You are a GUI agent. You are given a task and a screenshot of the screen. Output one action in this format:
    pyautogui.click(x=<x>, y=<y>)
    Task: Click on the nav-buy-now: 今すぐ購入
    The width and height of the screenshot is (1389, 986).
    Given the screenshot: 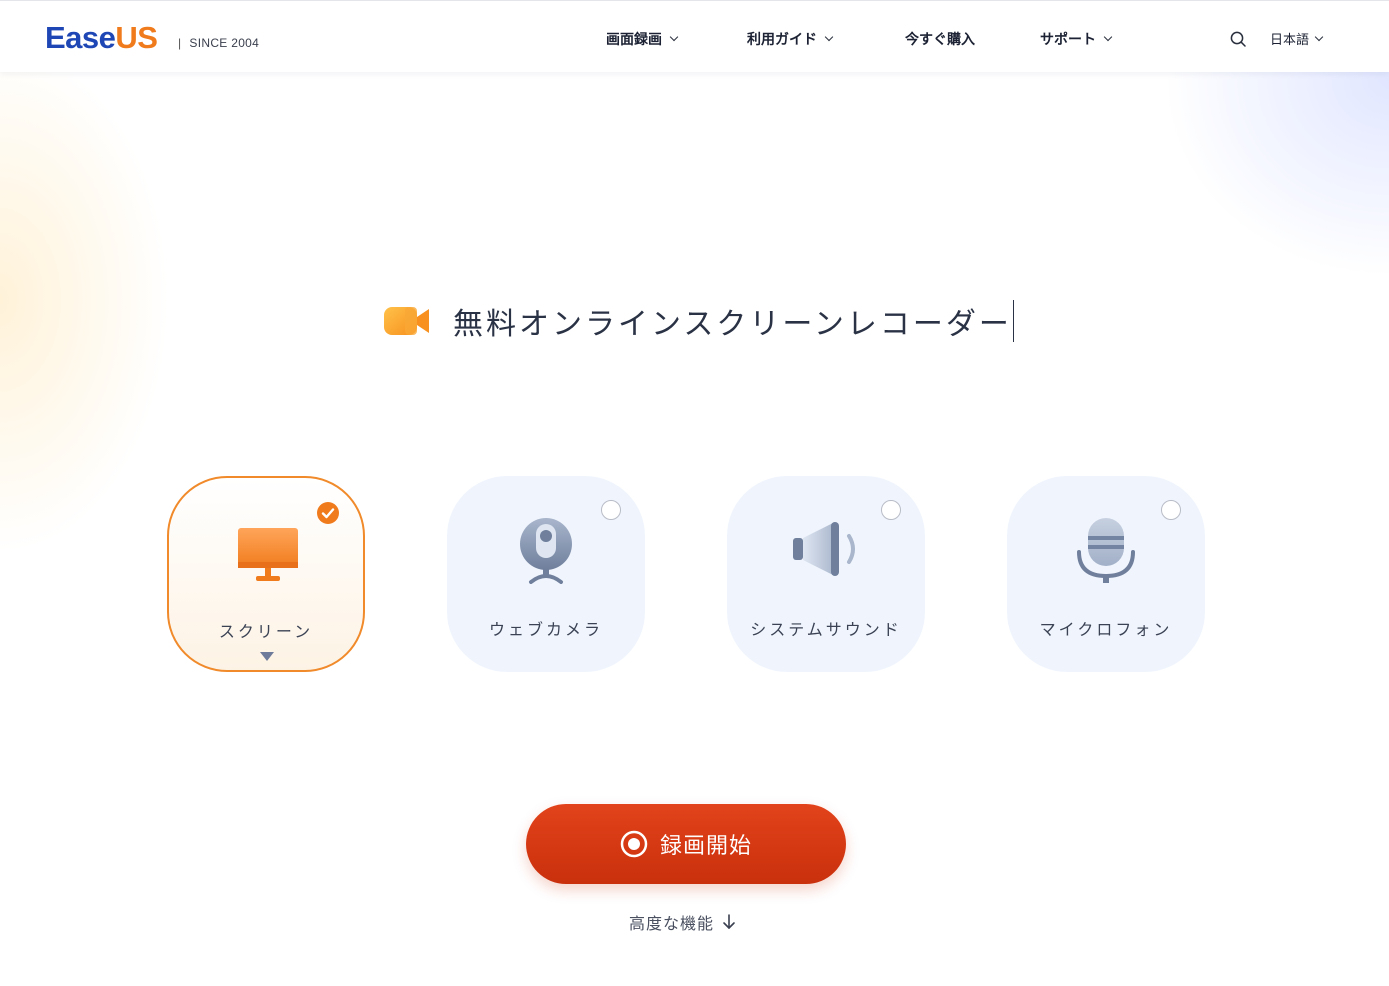 What is the action you would take?
    pyautogui.click(x=940, y=39)
    